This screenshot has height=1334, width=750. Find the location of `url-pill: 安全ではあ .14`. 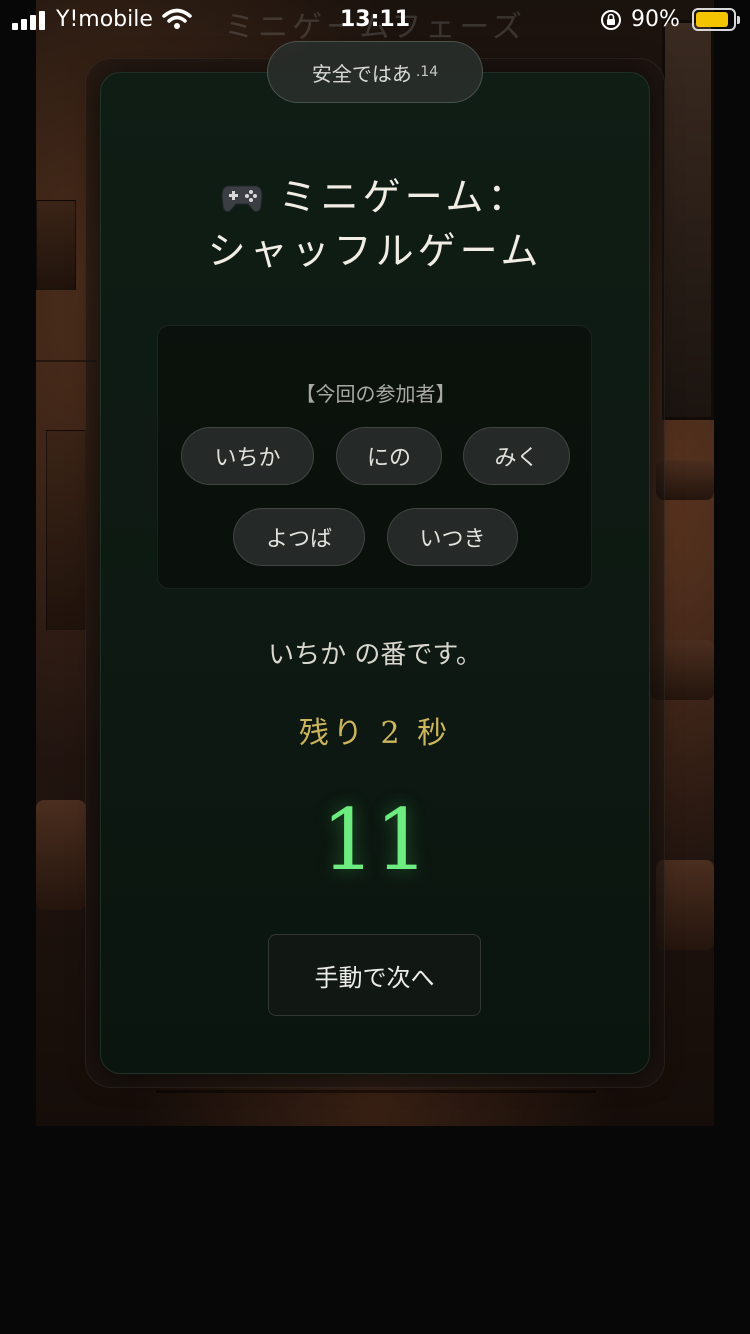

url-pill: 安全ではあ .14 is located at coordinates (375, 72).